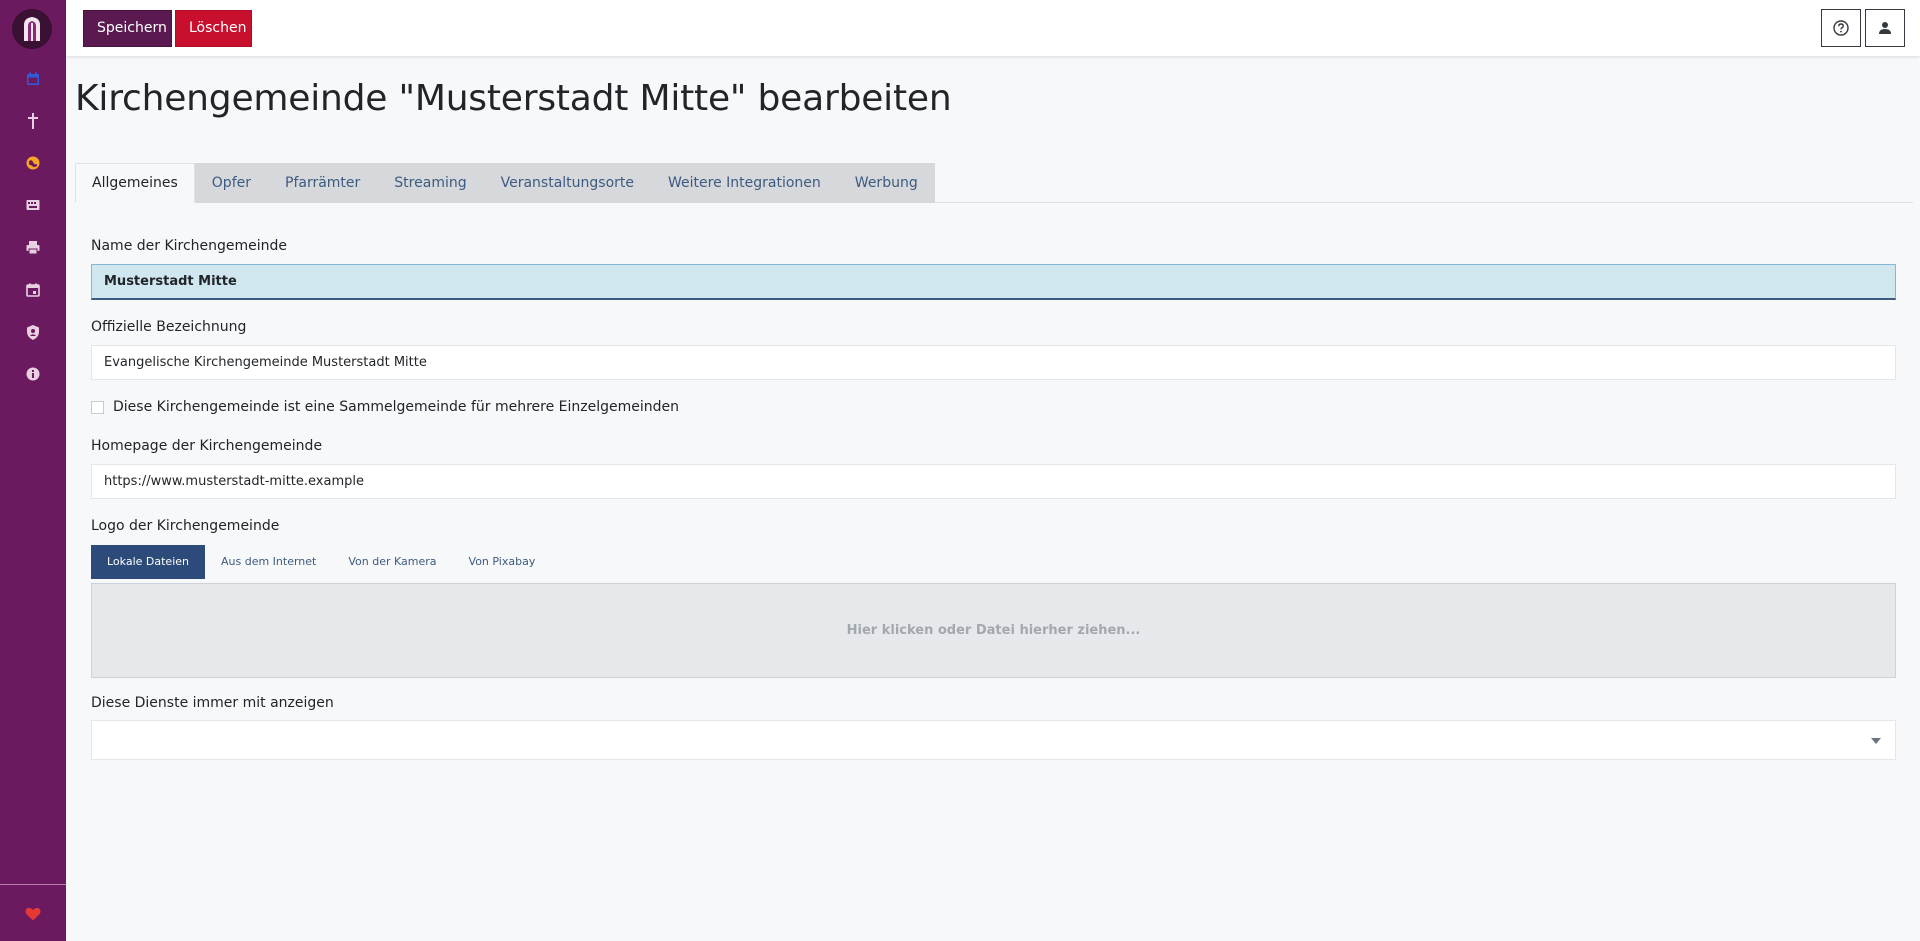 This screenshot has width=1920, height=941. What do you see at coordinates (33, 470) in the screenshot?
I see `sidebar` at bounding box center [33, 470].